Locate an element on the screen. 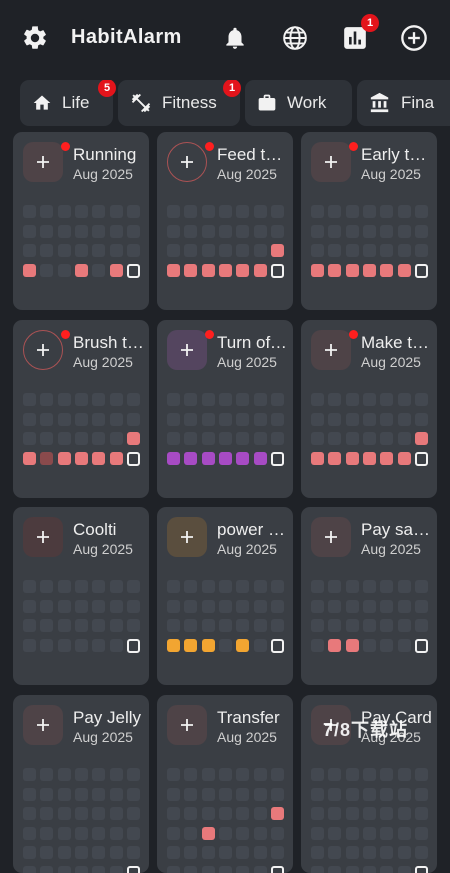 This screenshot has width=450, height=873. habit-card: TransferAug 2025 is located at coordinates (225, 784).